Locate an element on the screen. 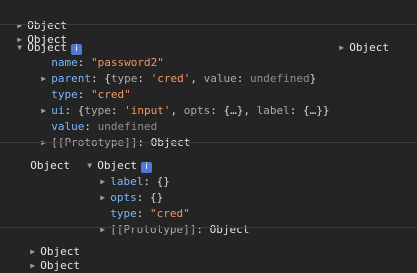 This screenshot has height=273, width=417. log-entry-1: ▶ Object ▶ Object is located at coordinates (35, 25).